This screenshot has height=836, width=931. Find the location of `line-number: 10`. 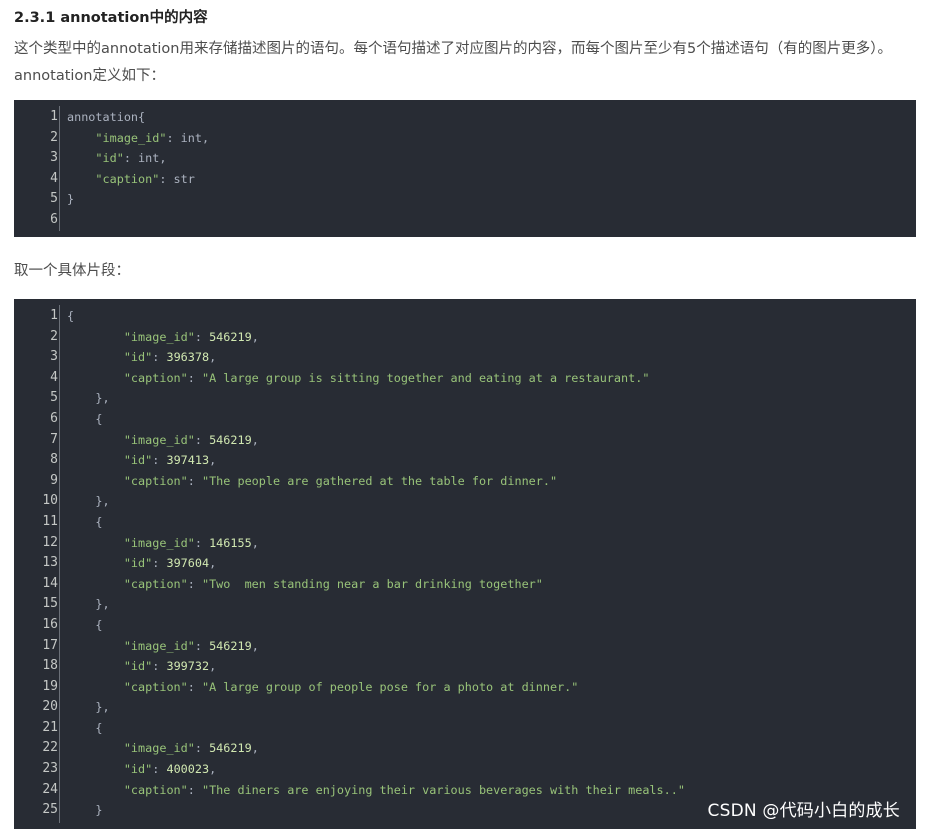

line-number: 10 is located at coordinates (50, 501).